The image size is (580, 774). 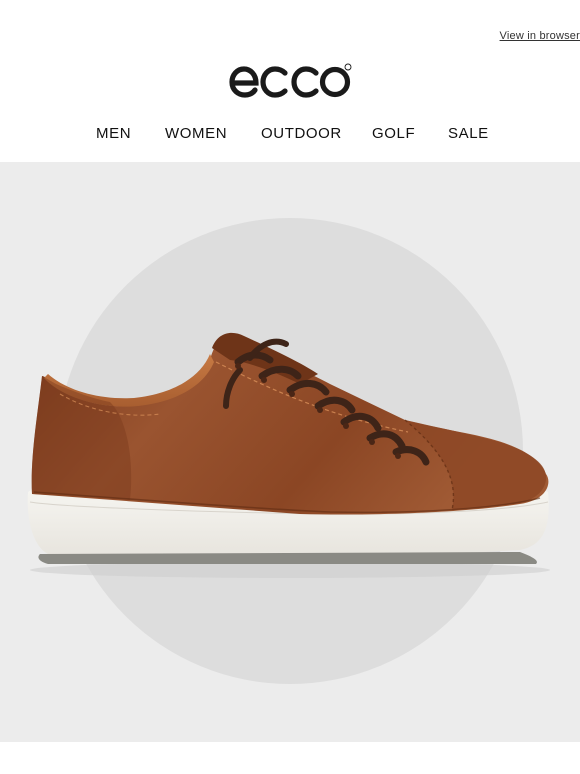 I want to click on nav-item-sale: SALE, so click(x=468, y=133).